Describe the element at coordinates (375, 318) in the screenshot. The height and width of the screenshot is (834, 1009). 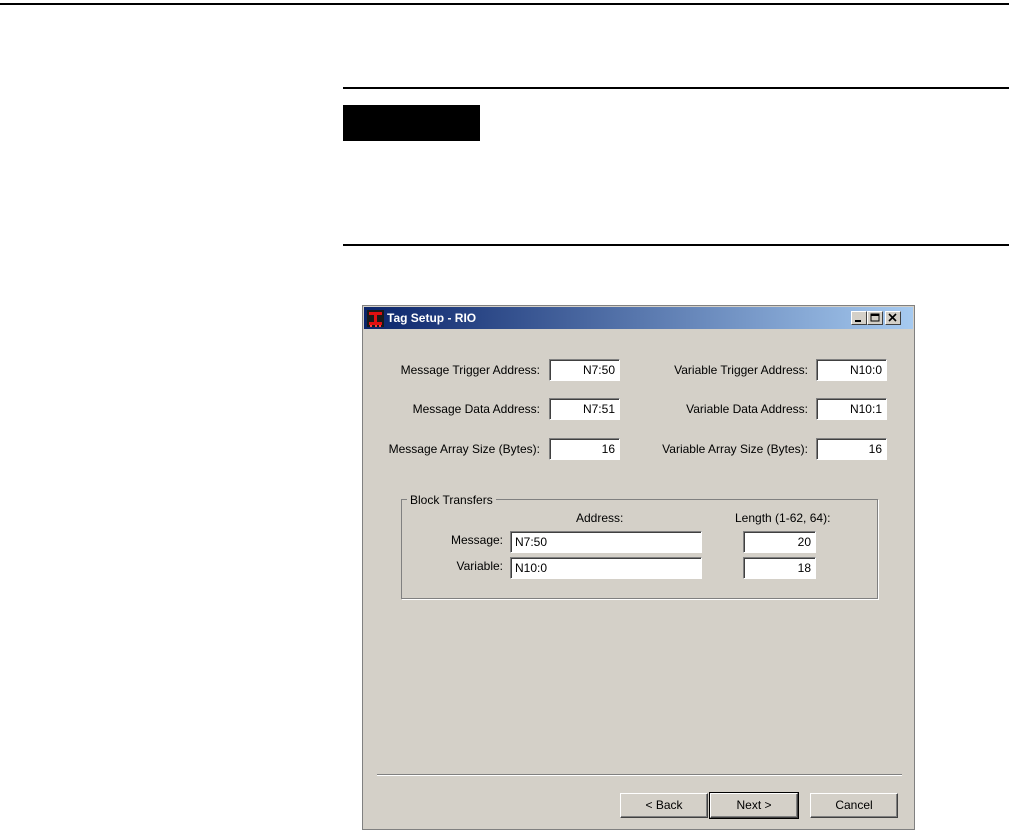
I see `tag-app-icon` at that location.